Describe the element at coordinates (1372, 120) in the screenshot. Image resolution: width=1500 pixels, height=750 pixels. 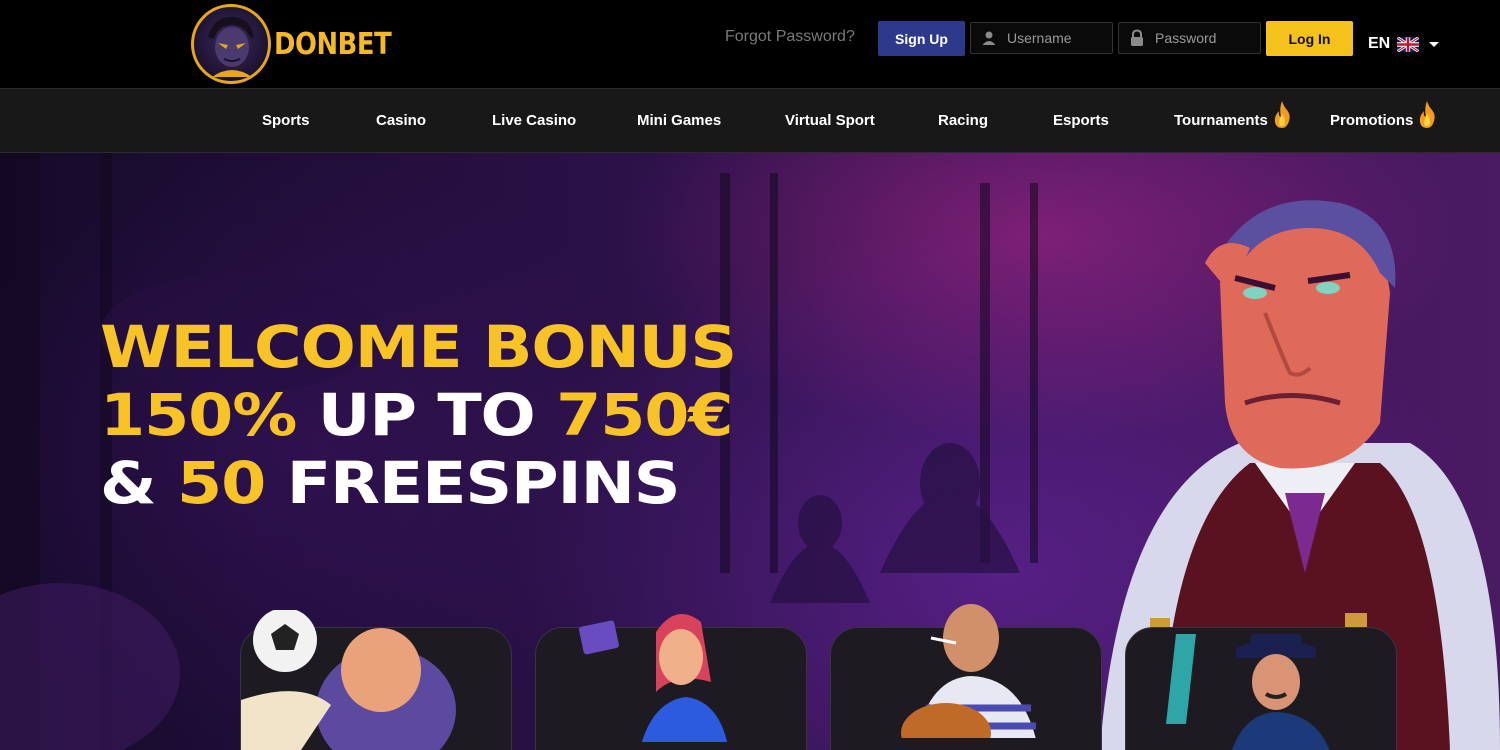
I see `nav-label: Promotions` at that location.